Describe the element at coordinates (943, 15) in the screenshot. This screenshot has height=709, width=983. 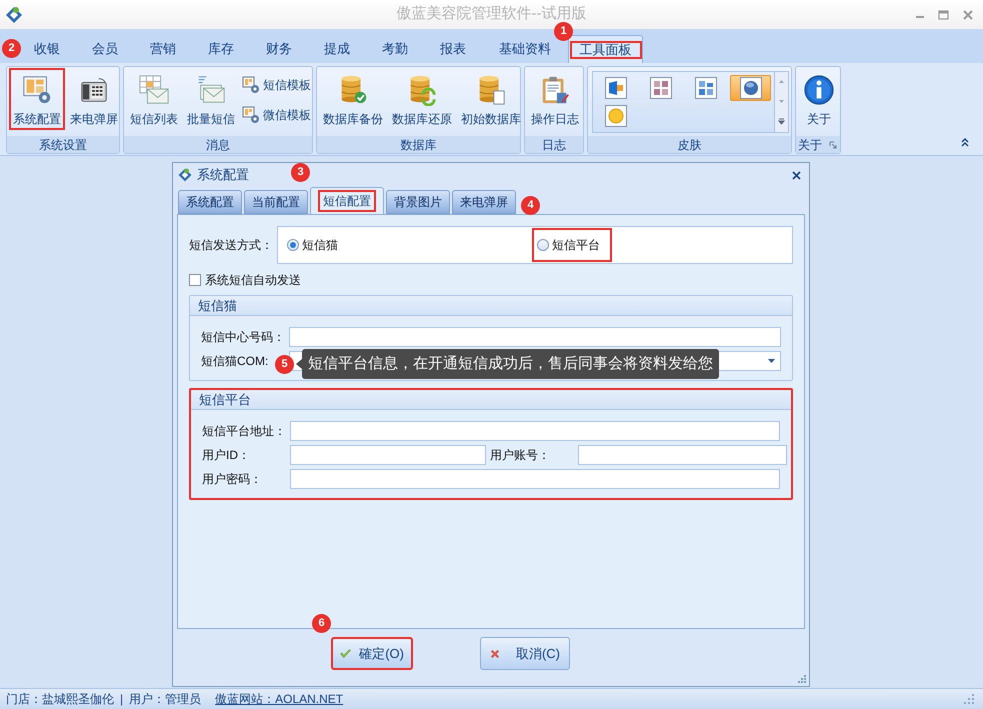
I see `maximize-icon` at that location.